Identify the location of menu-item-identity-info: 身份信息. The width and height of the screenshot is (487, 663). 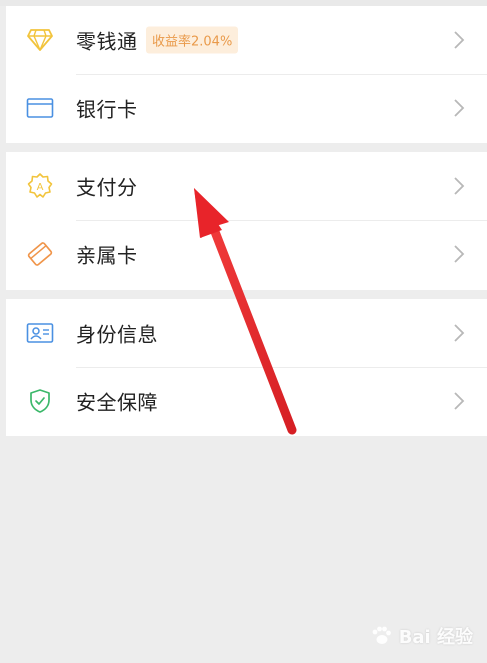
(246, 333).